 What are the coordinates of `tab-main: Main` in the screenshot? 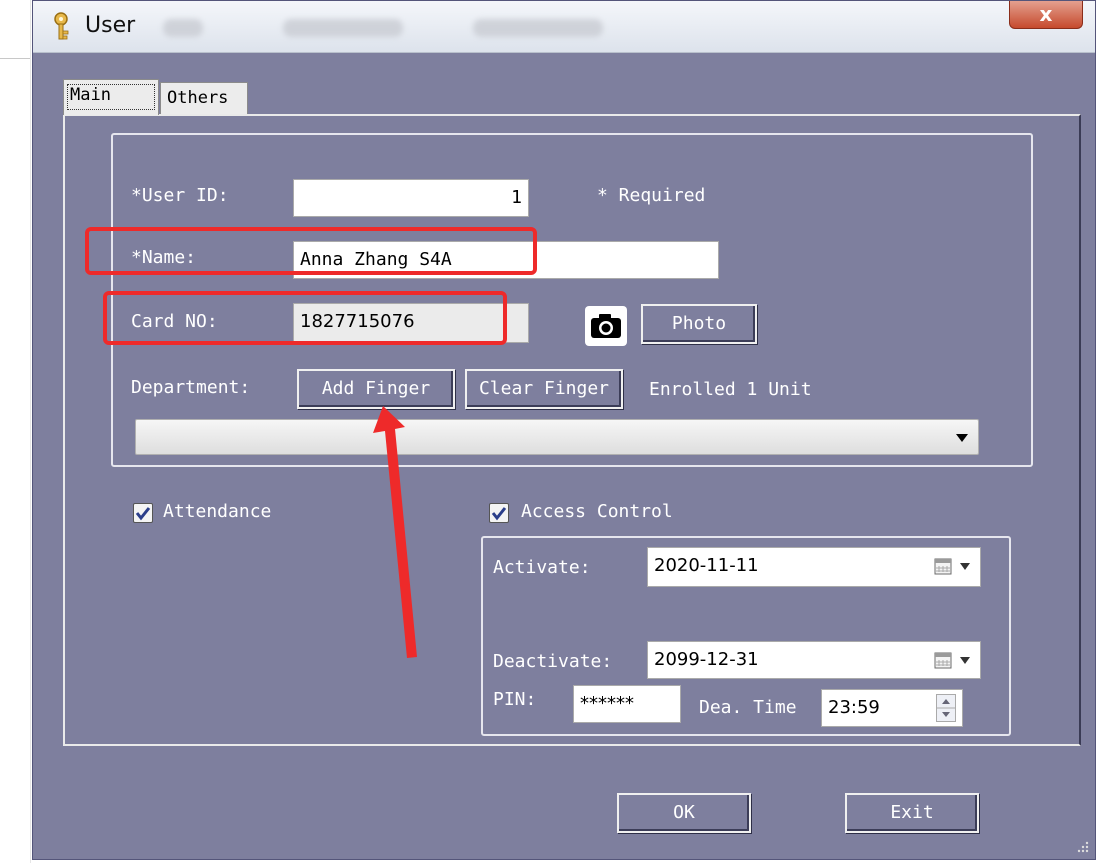 It's located at (111, 97).